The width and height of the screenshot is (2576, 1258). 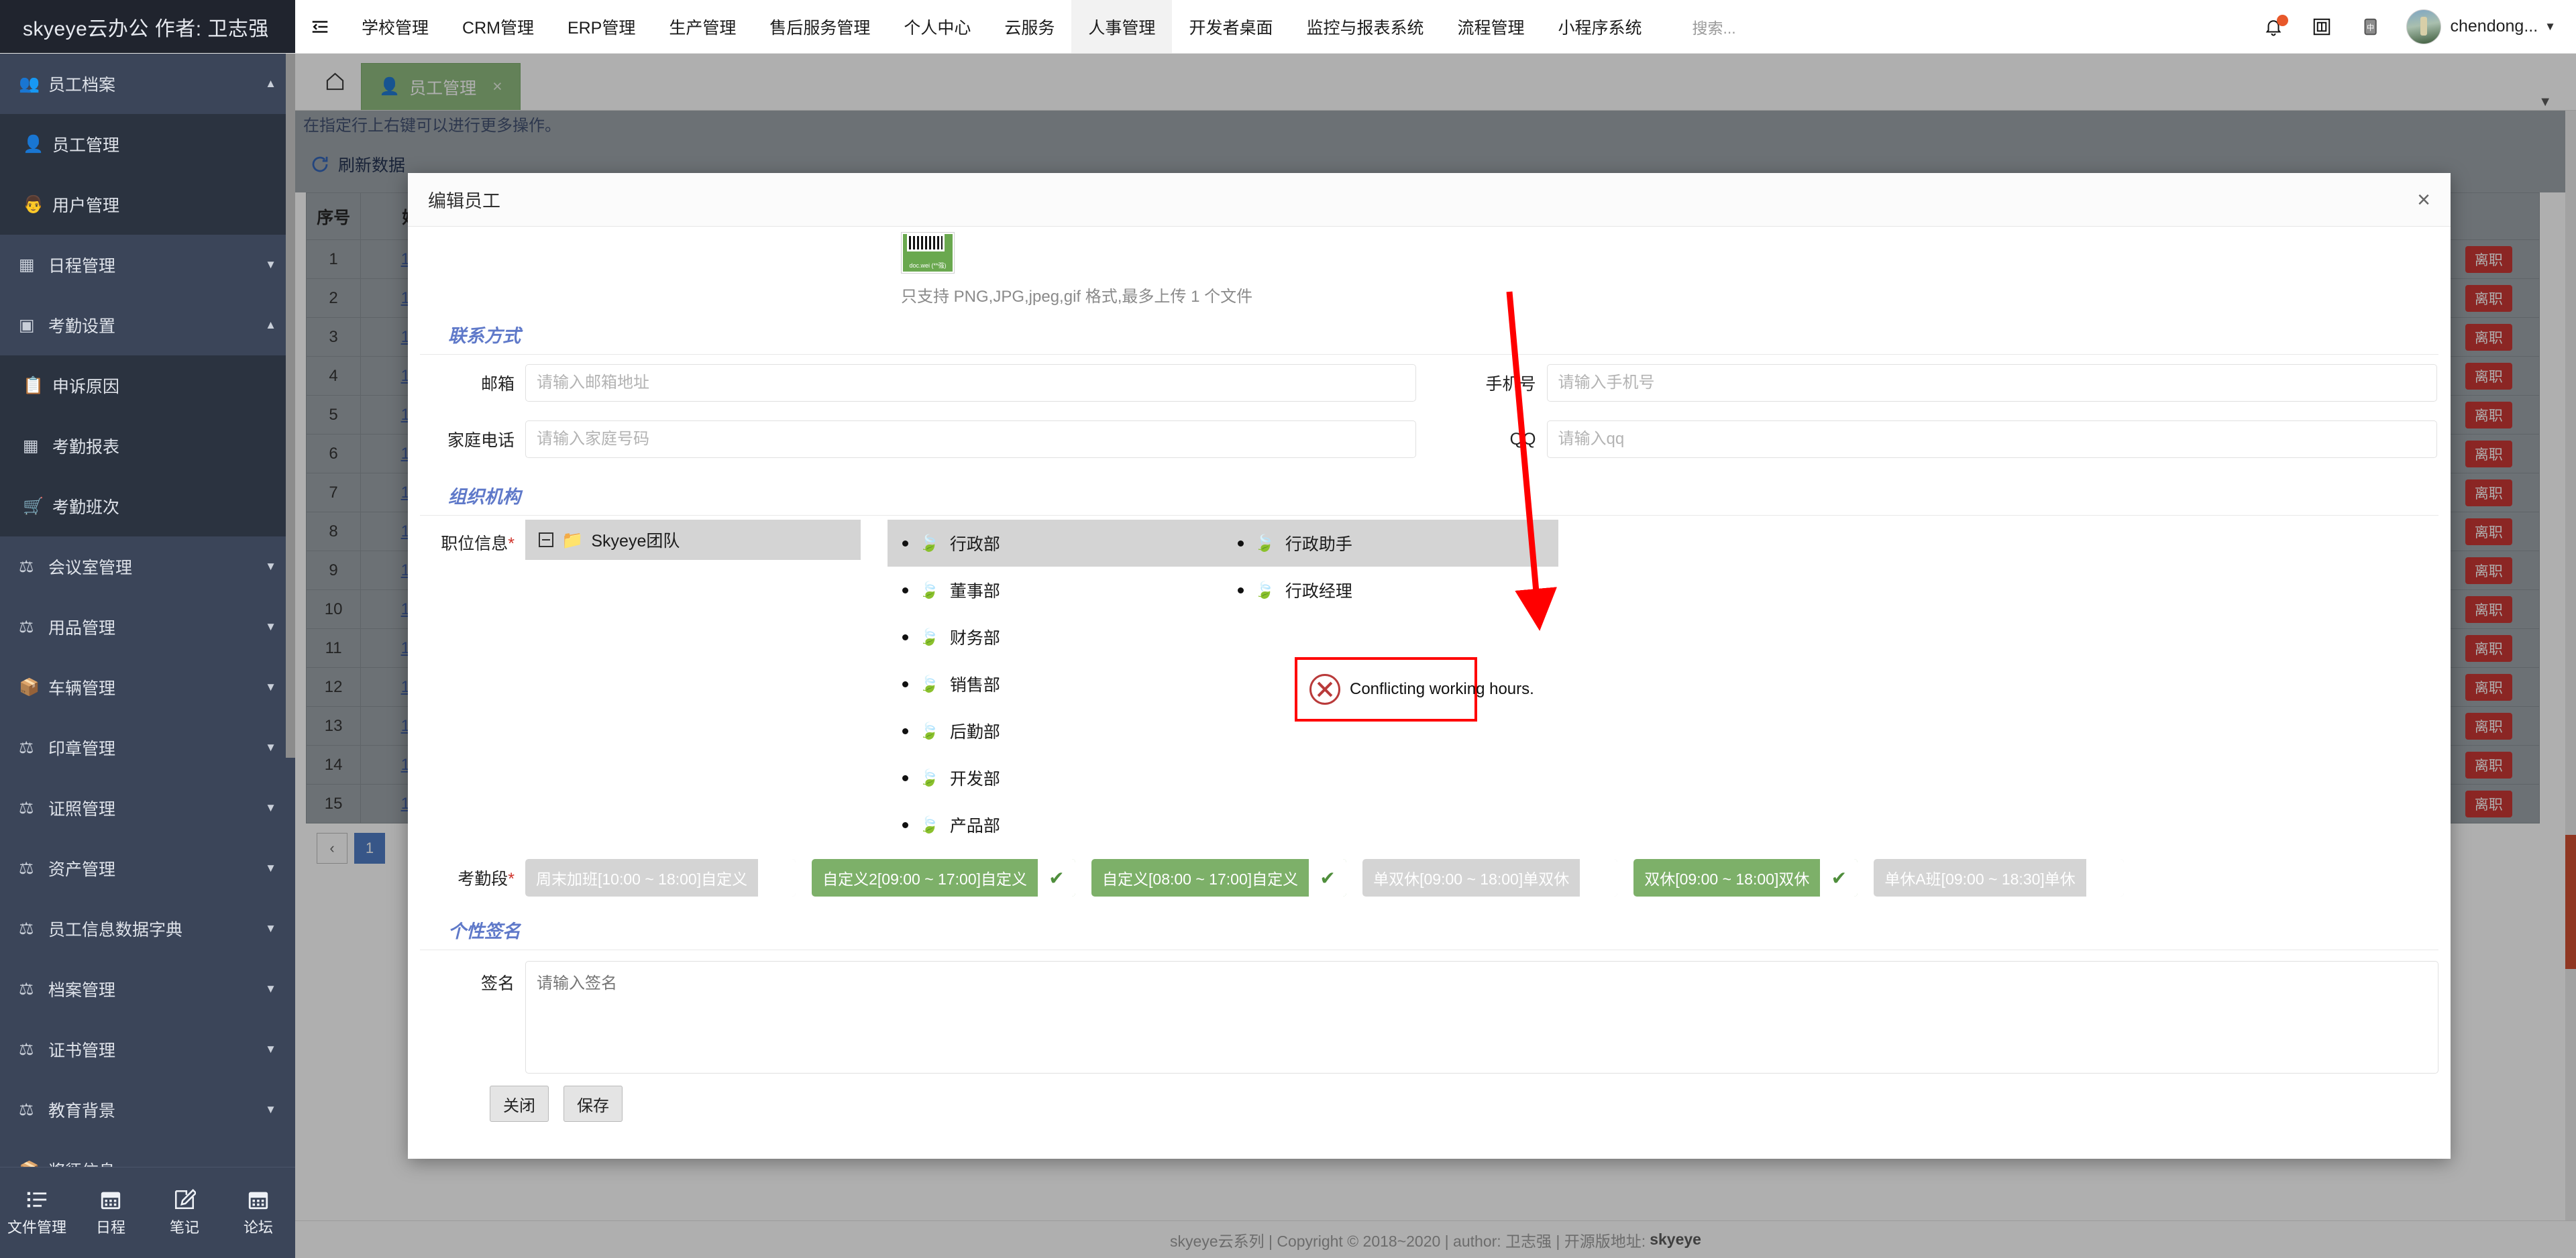 I want to click on avatar-upload-area: doc.wei (**强), so click(x=1429, y=250).